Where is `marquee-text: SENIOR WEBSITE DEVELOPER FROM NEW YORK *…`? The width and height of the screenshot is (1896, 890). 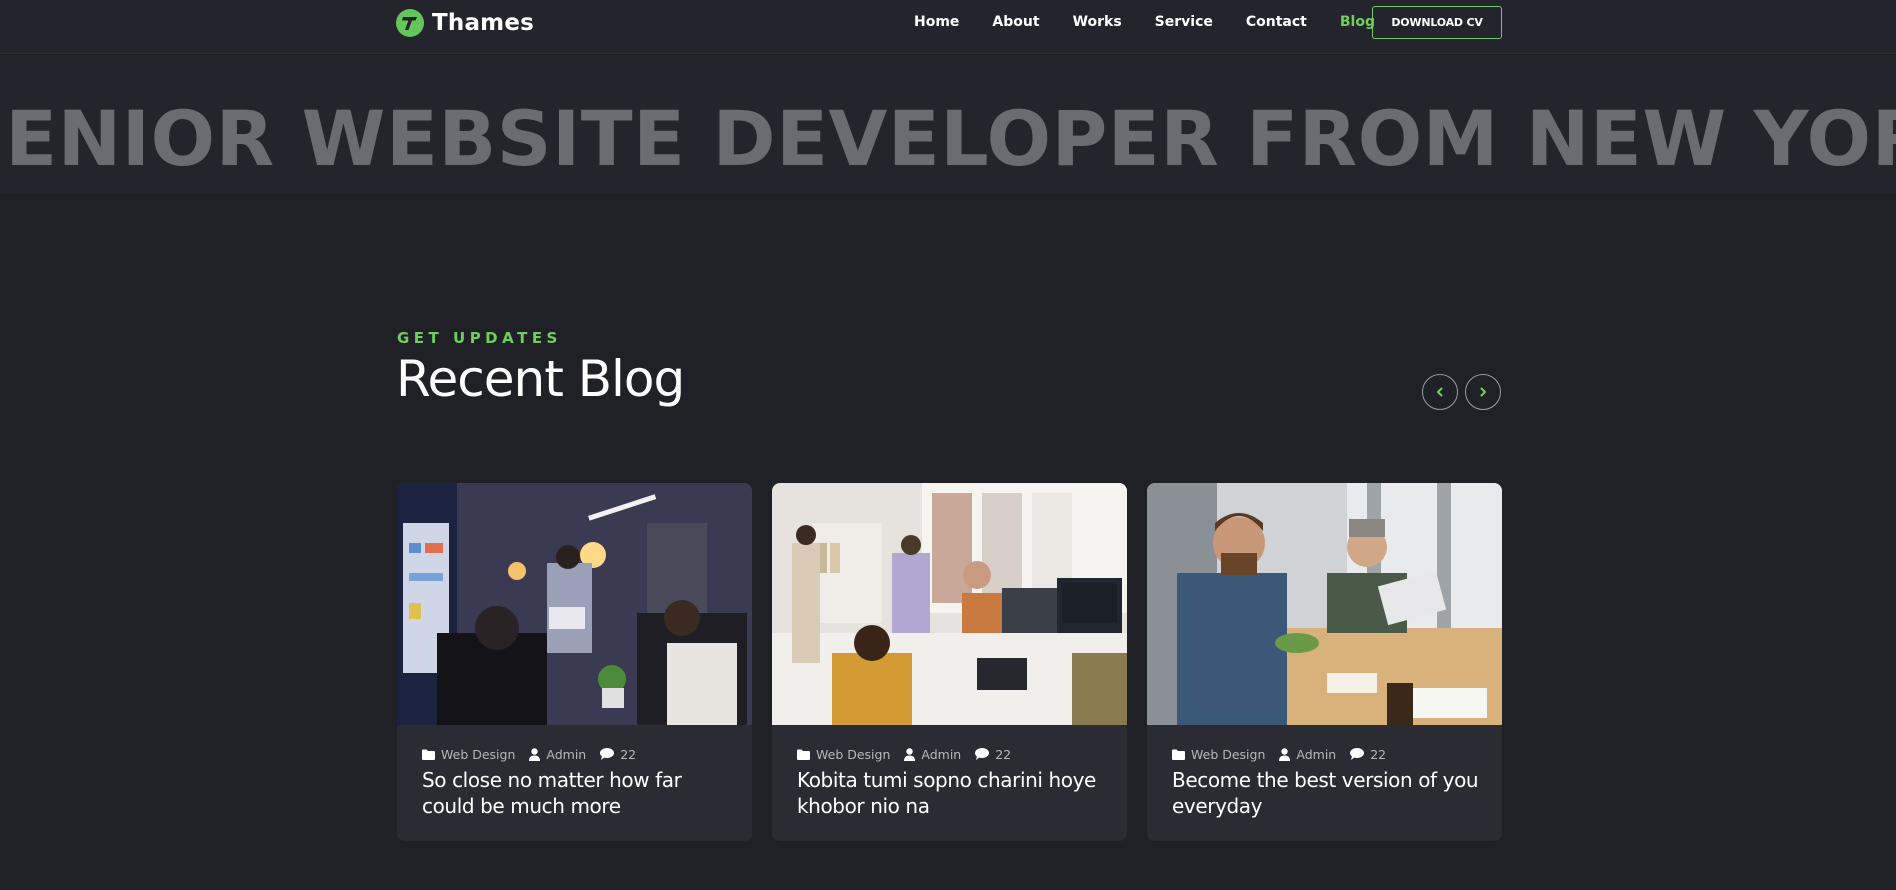 marquee-text: SENIOR WEBSITE DEVELOPER FROM NEW YORK *… is located at coordinates (948, 138).